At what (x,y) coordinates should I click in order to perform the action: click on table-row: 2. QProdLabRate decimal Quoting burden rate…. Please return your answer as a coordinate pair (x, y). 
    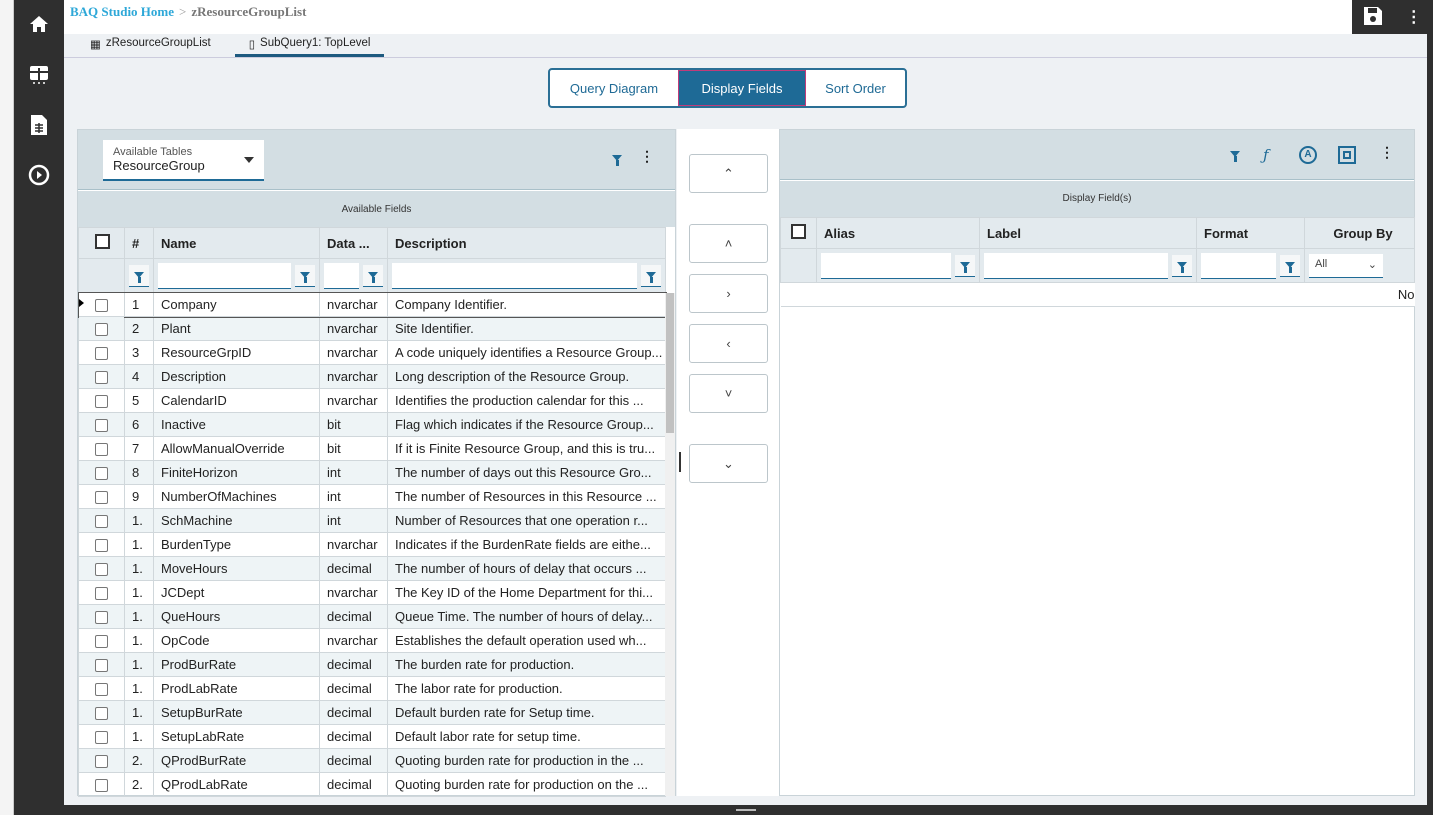
    Looking at the image, I should click on (372, 784).